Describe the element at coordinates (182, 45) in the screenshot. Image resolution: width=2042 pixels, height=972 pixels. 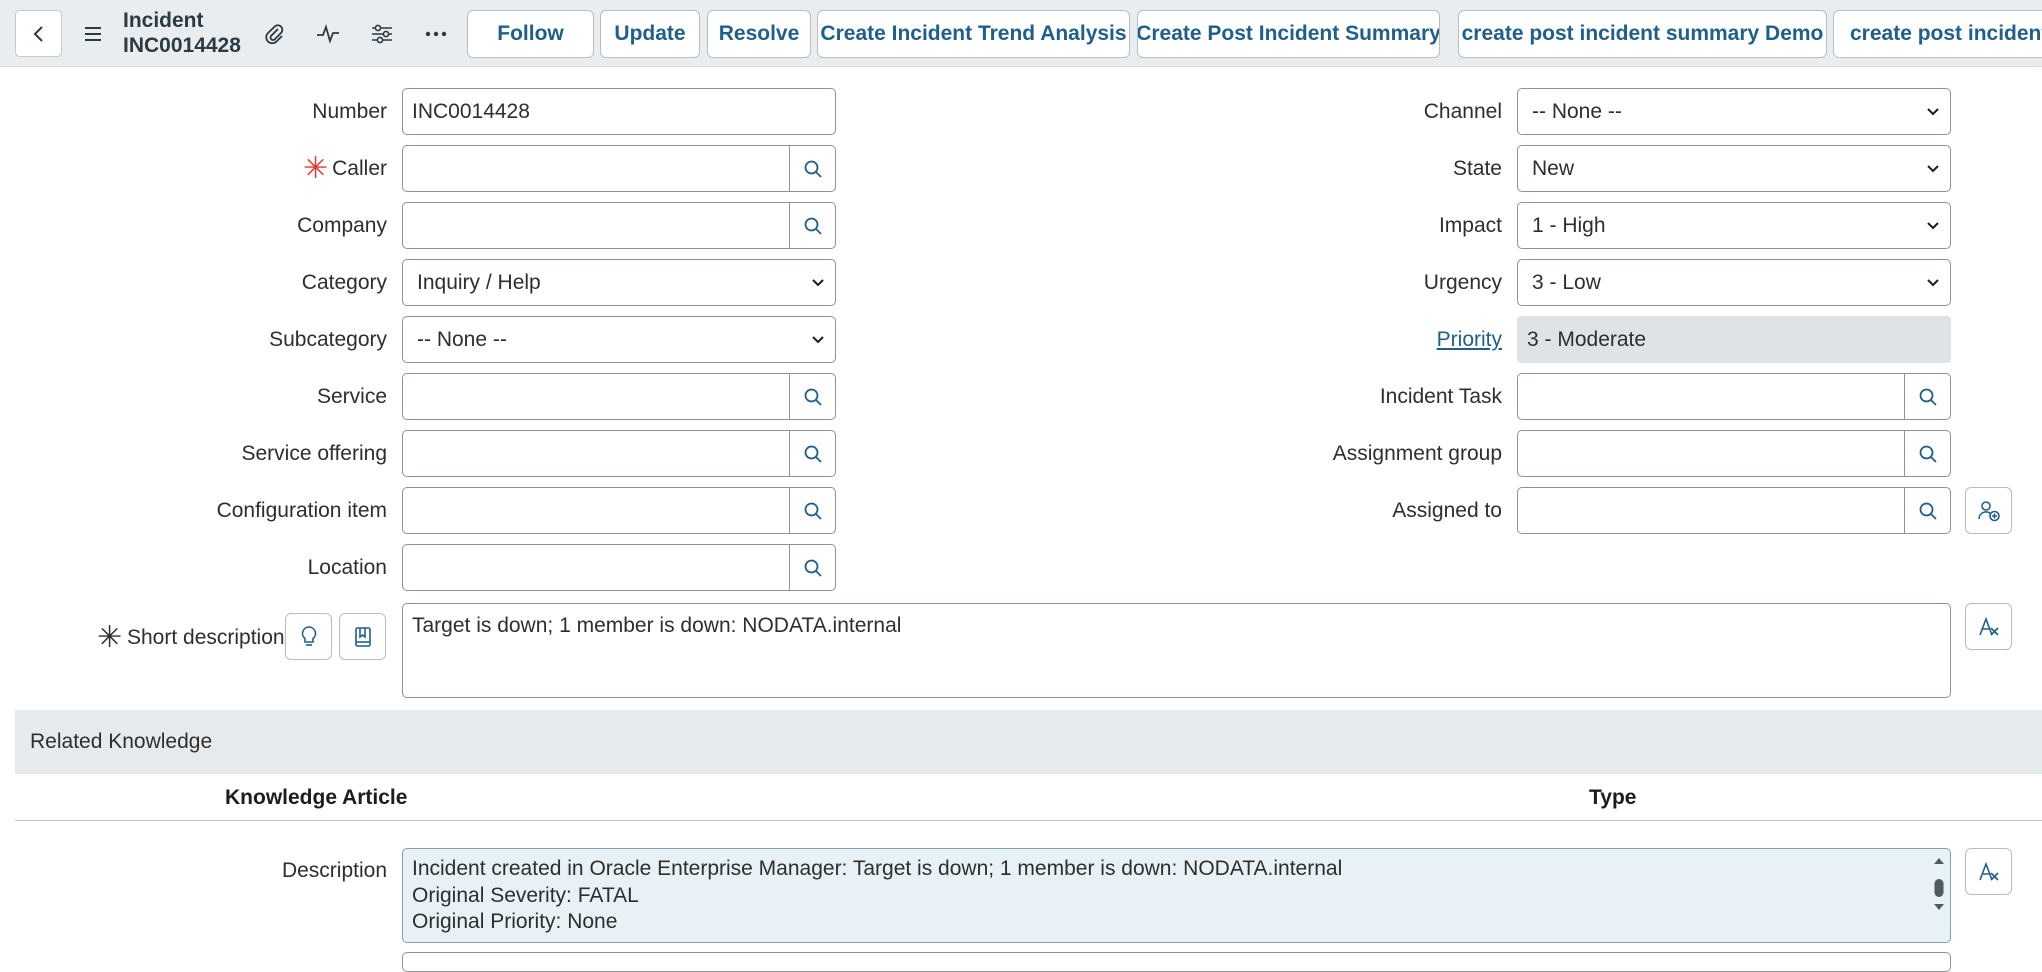
I see `record-number: INC0014428` at that location.